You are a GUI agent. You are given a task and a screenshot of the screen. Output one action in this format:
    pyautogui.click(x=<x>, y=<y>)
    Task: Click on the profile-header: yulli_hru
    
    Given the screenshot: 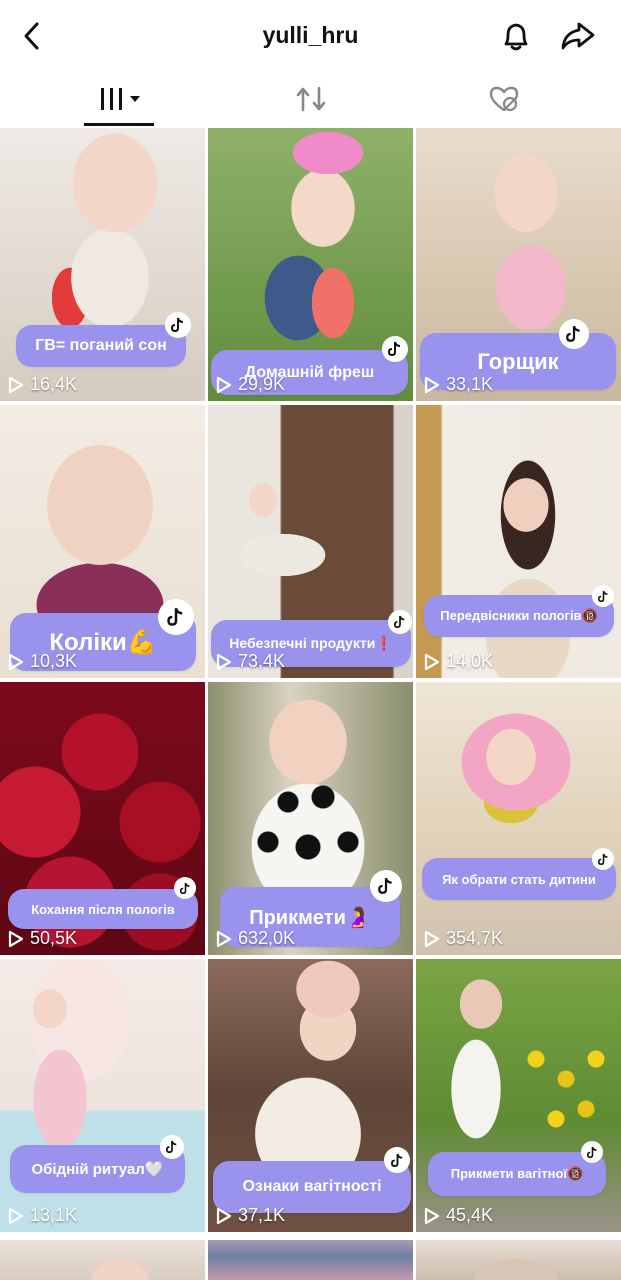 What is the action you would take?
    pyautogui.click(x=310, y=36)
    